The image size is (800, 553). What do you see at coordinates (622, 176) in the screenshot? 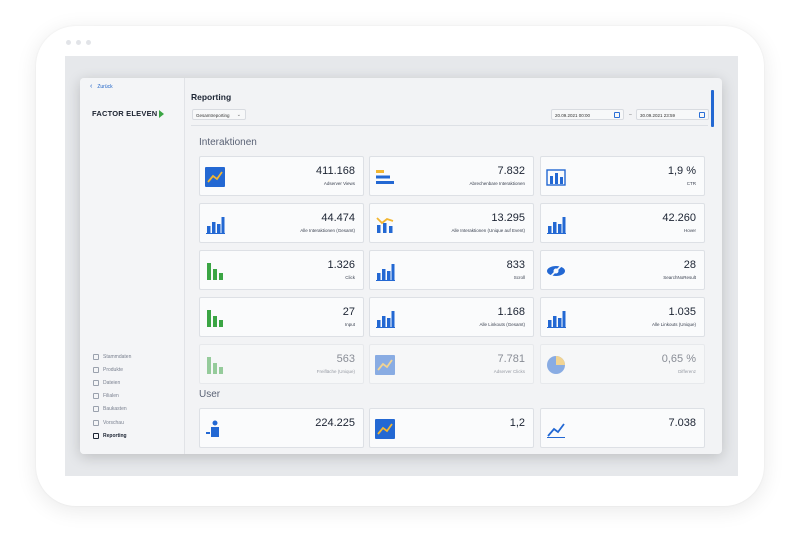
I see `metric-card: 1,9 % CTR` at bounding box center [622, 176].